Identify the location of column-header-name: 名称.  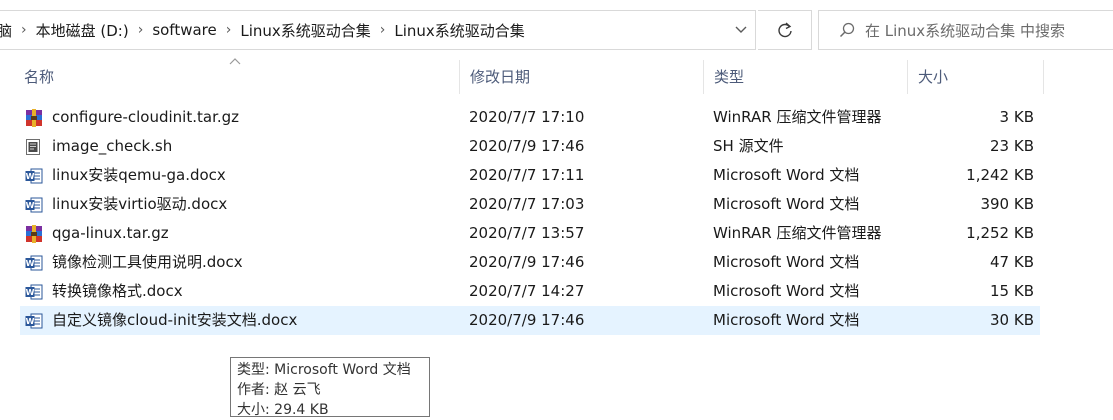
(237, 77).